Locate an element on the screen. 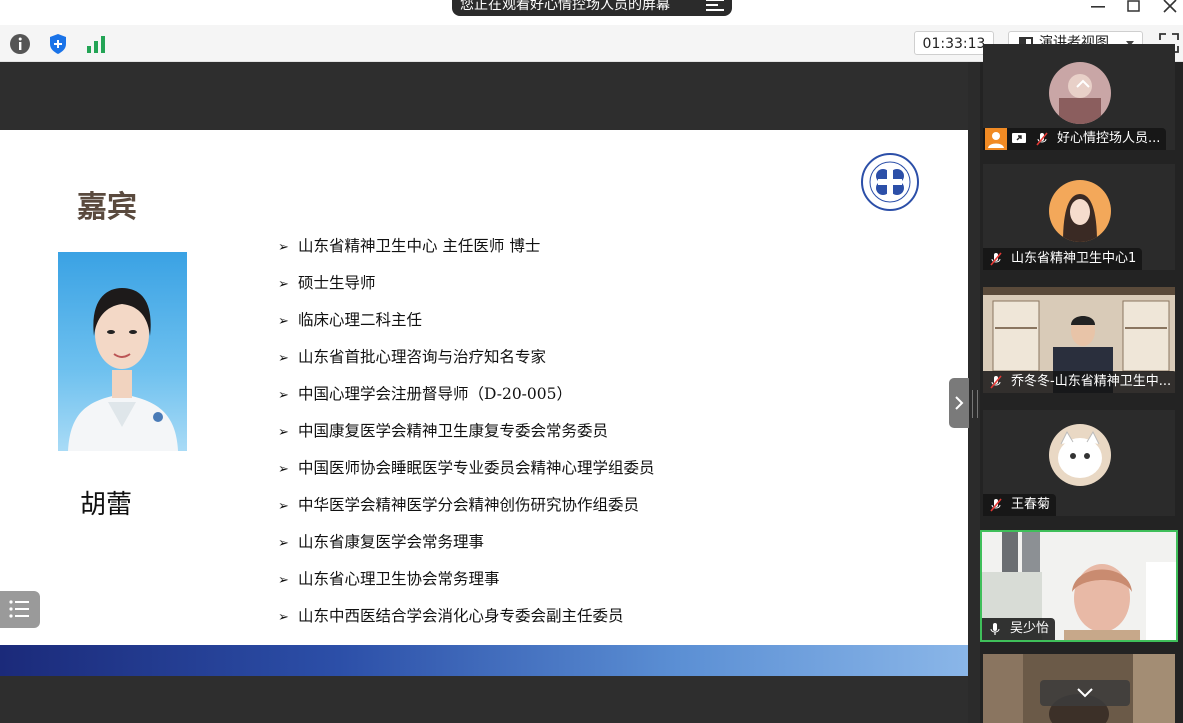 The image size is (1183, 723). chevron-right-icon is located at coordinates (959, 403).